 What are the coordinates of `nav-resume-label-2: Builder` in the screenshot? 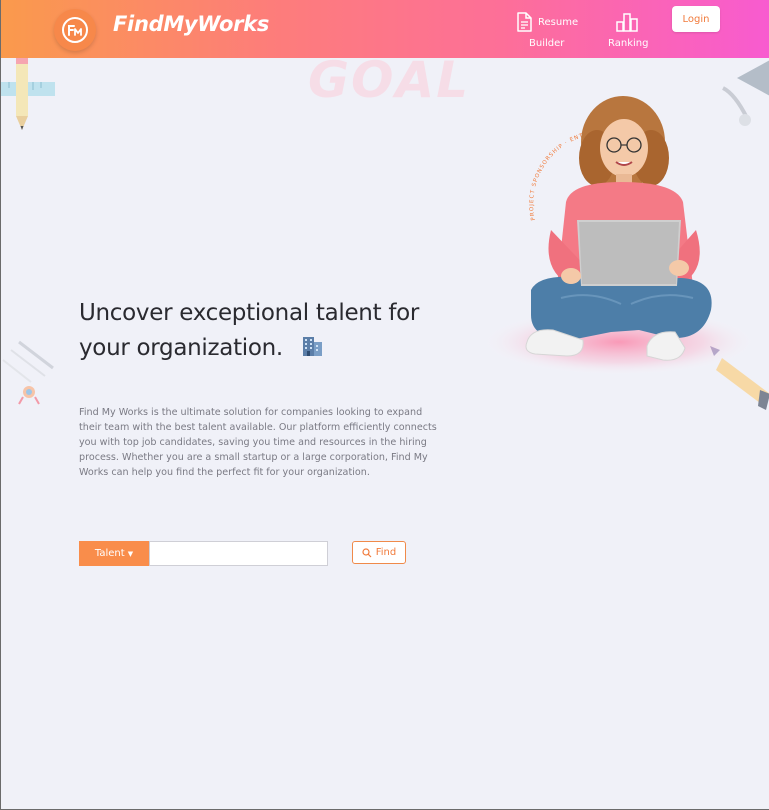 It's located at (547, 43).